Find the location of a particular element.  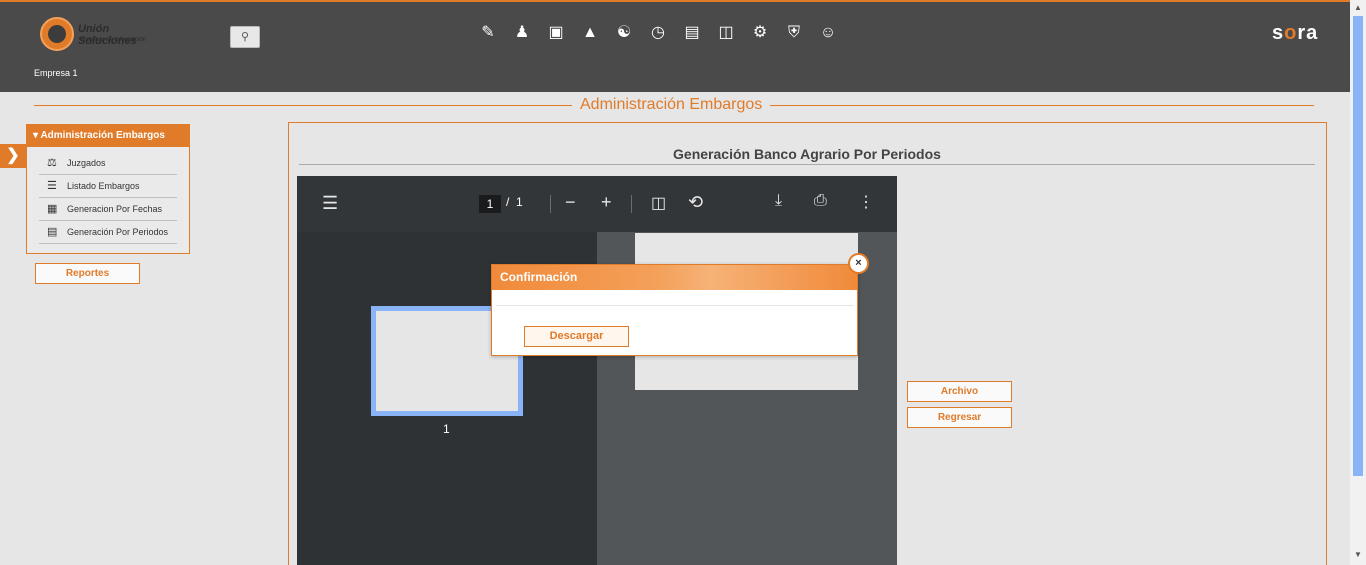

edit-document-icon: ✎ is located at coordinates (488, 33).